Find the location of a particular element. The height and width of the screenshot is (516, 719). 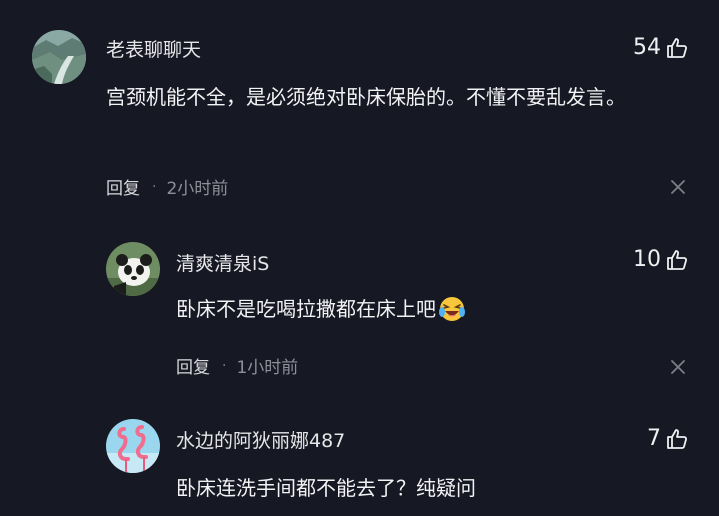

comment-meta: 回复 · 1小时前 is located at coordinates (237, 366).